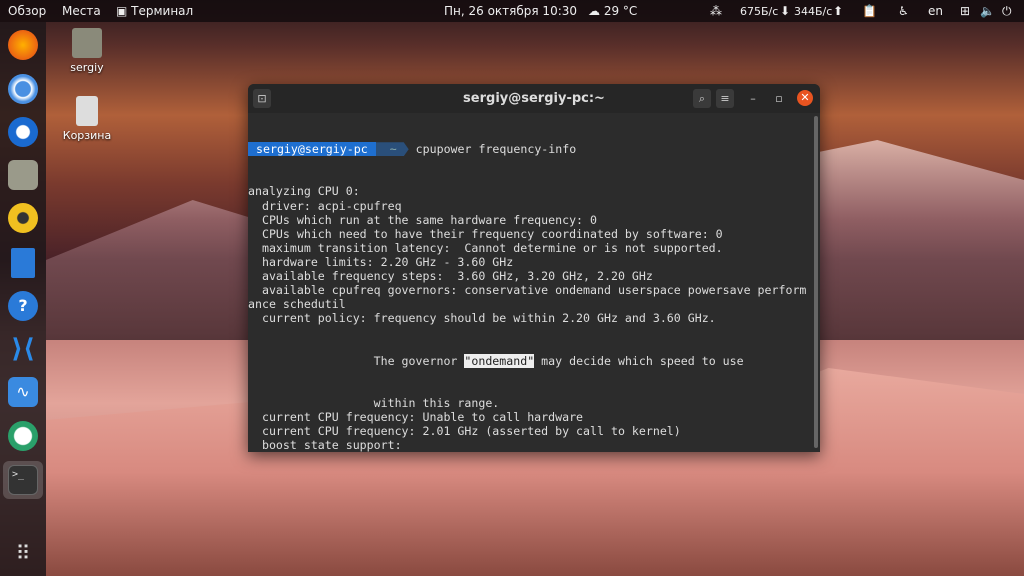  I want to click on trash-icon, so click(87, 111).